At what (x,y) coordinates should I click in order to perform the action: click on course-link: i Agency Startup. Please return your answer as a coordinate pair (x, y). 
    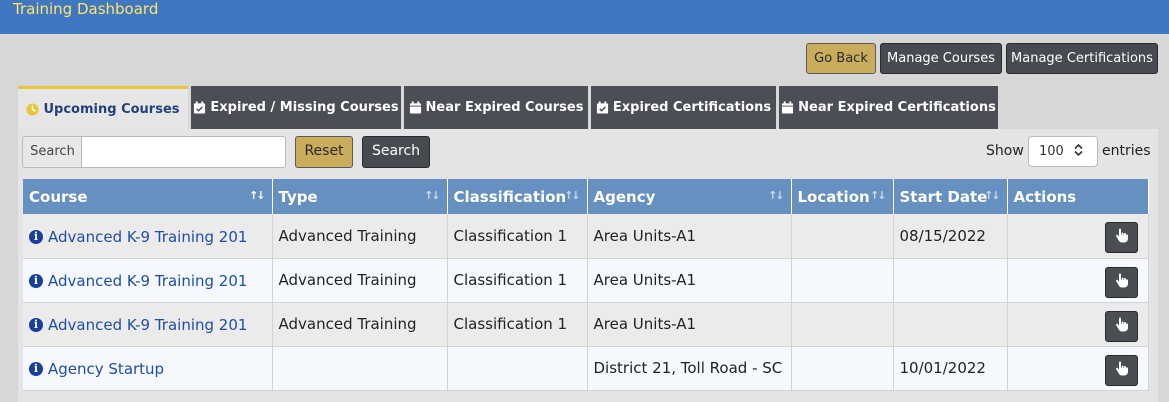
    Looking at the image, I should click on (96, 369).